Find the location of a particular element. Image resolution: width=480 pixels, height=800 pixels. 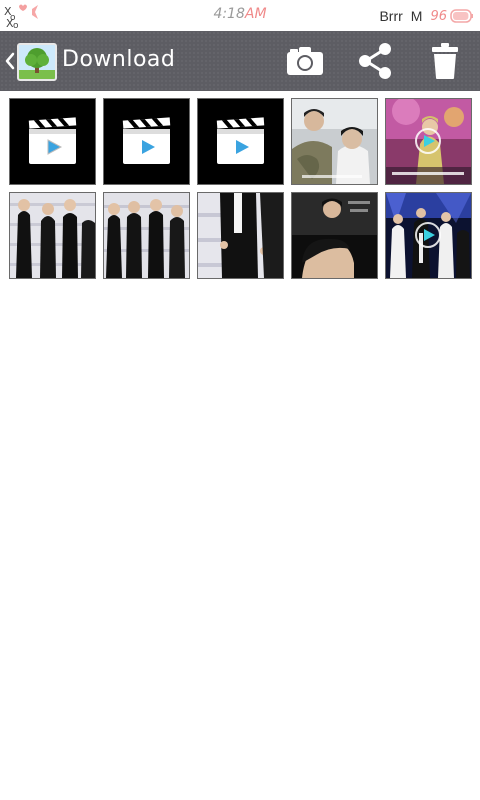

status-bar: X o X o 4:18AM Brrr M 96 is located at coordinates (240, 15).